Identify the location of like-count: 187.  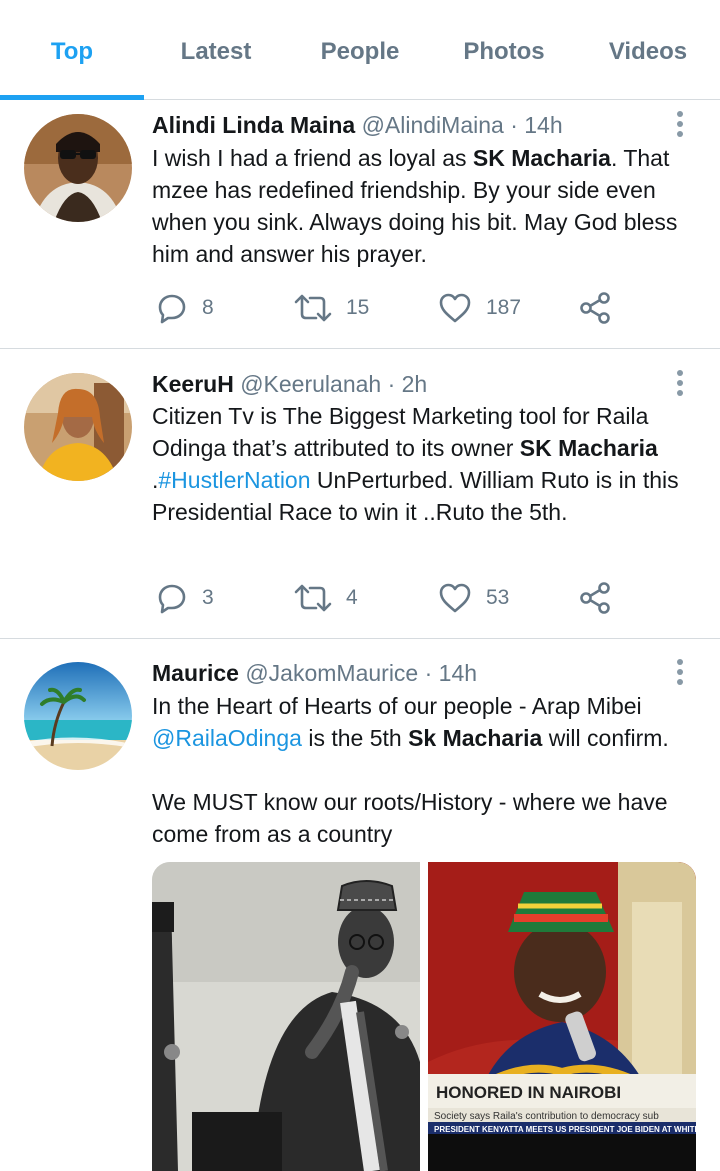
(504, 307).